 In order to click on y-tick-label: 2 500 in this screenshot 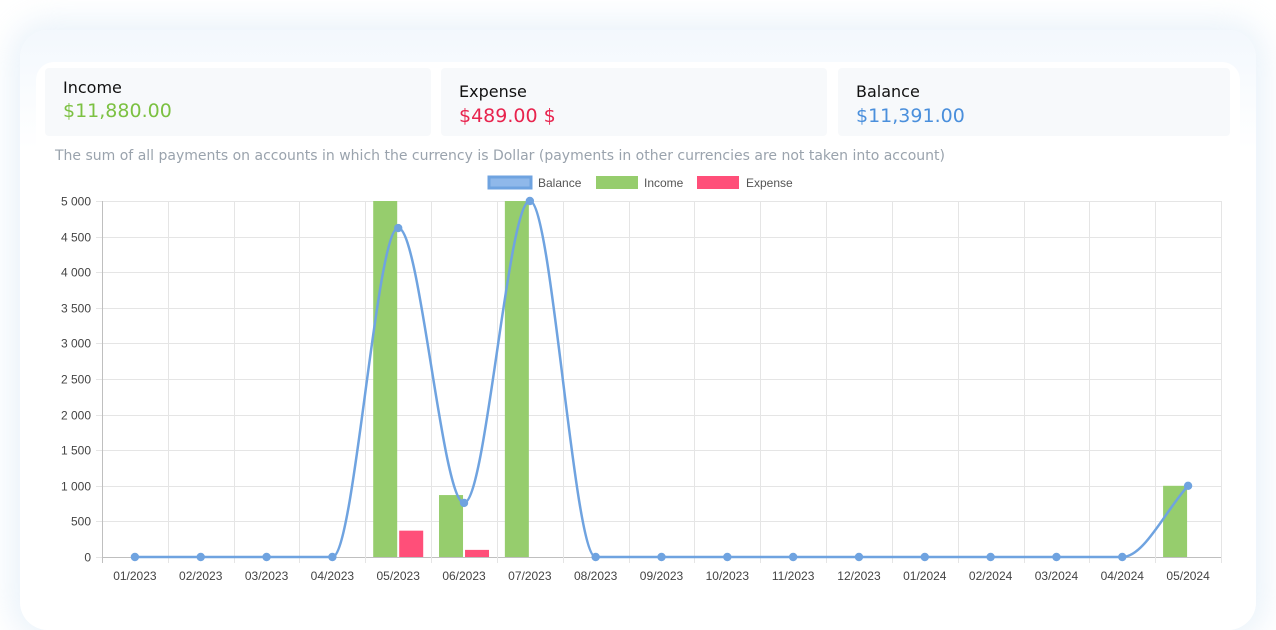, I will do `click(76, 380)`.